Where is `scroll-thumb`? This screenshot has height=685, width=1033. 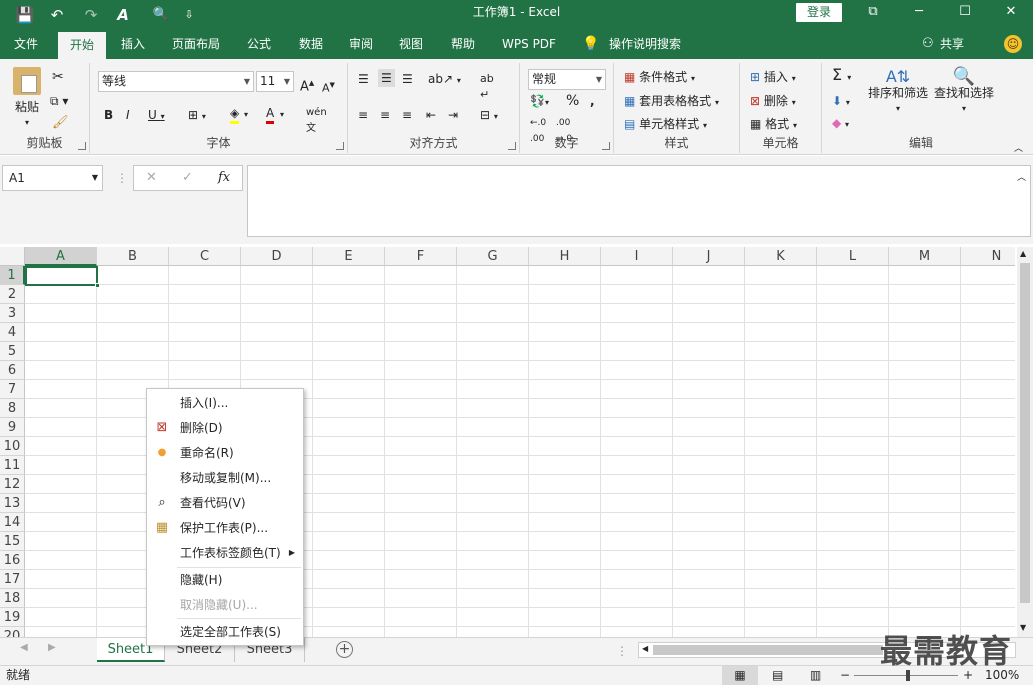
scroll-thumb is located at coordinates (1025, 433).